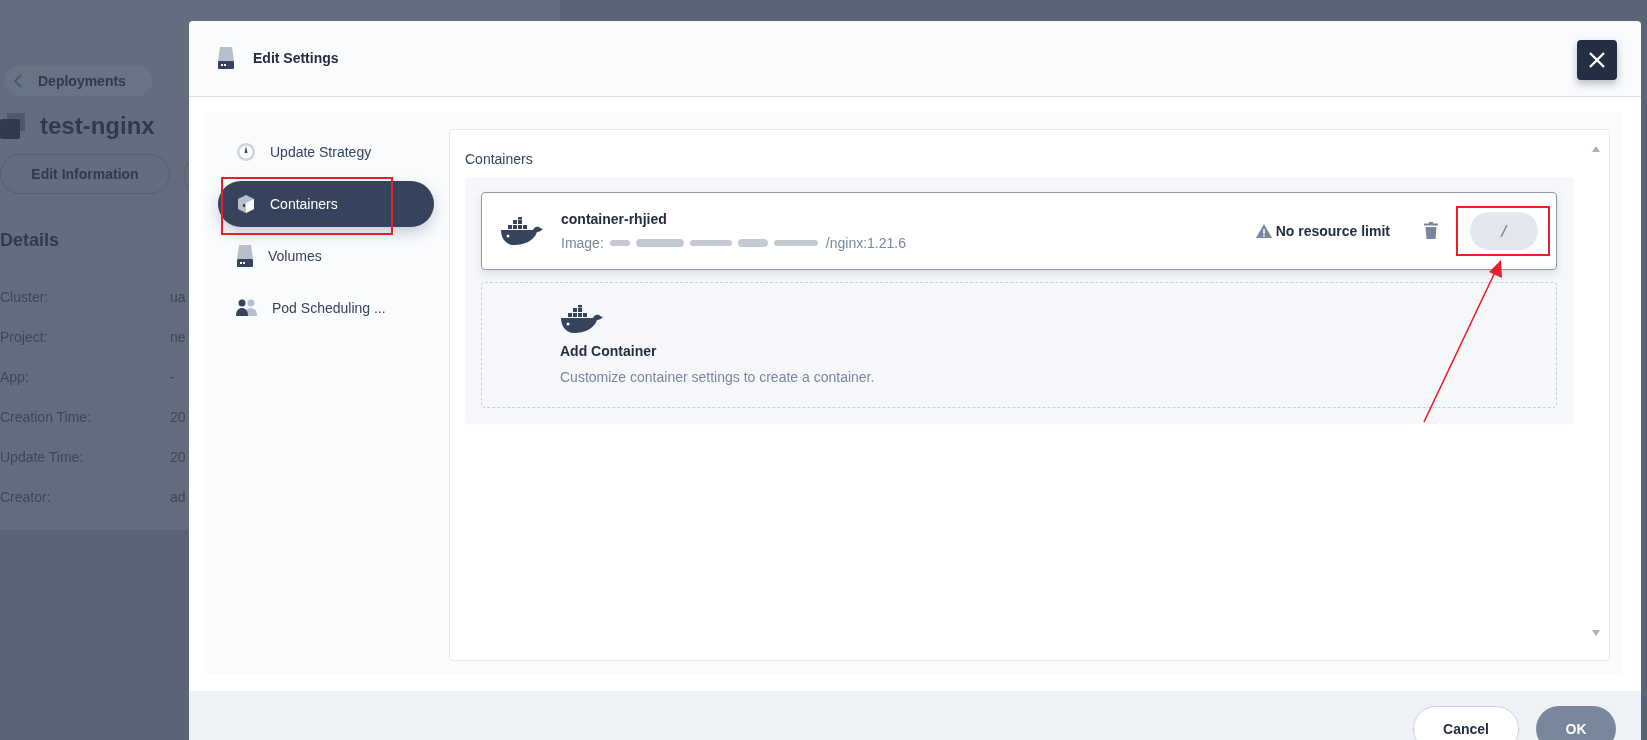 Image resolution: width=1647 pixels, height=740 pixels. I want to click on close-button, so click(1597, 60).